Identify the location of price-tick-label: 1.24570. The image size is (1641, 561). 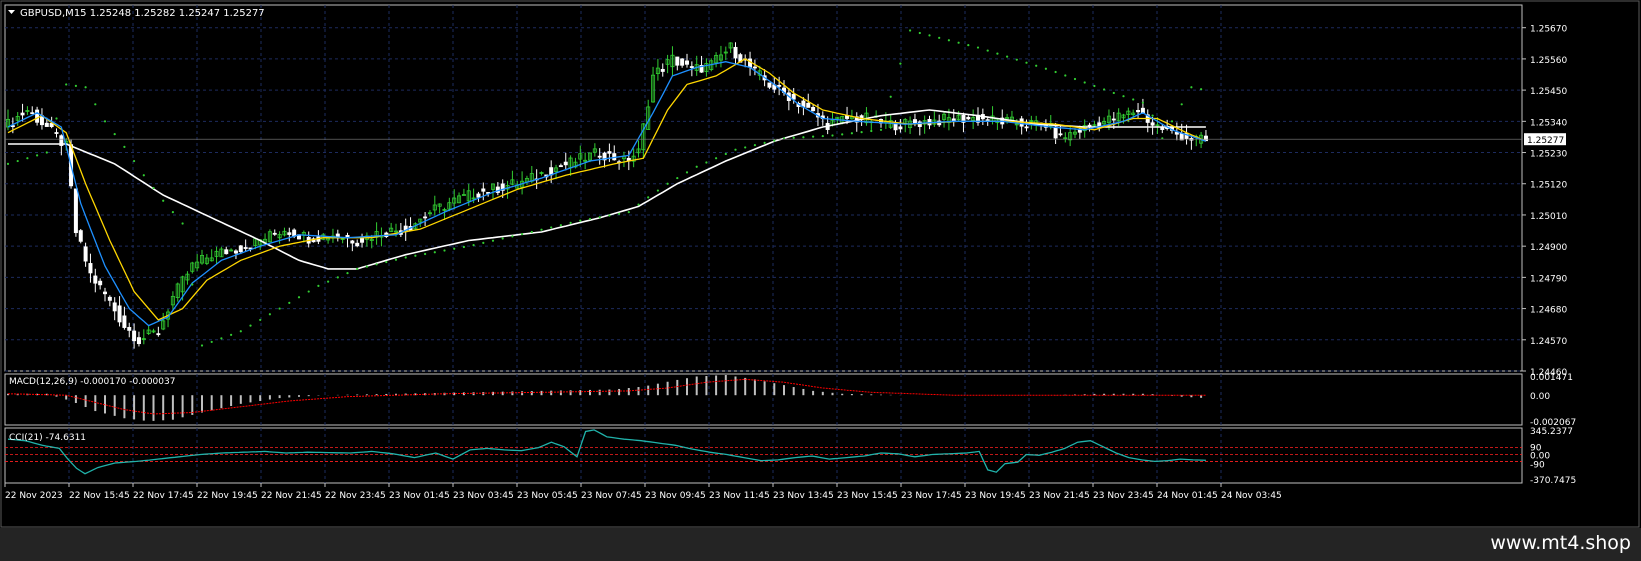
(1548, 342).